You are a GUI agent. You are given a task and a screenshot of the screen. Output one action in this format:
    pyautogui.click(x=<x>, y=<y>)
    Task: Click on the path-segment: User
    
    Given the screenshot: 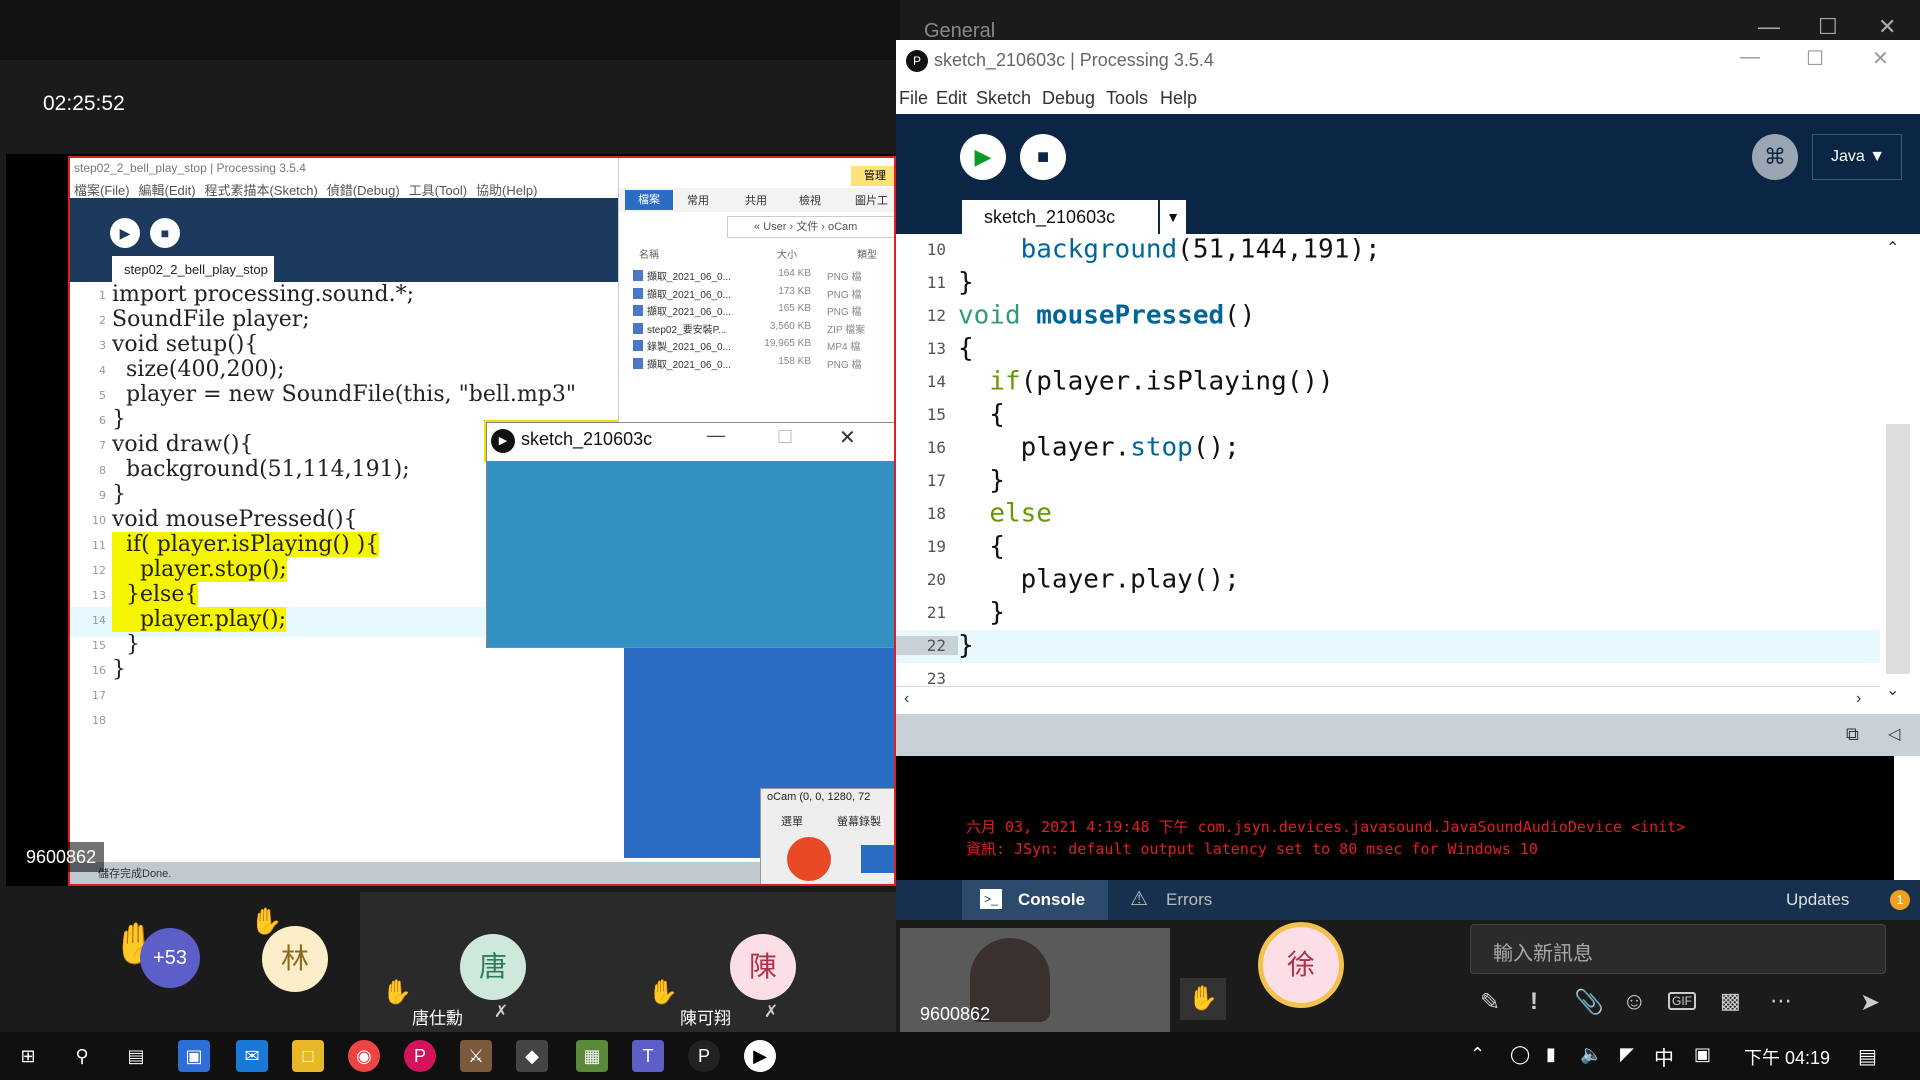 What is the action you would take?
    pyautogui.click(x=775, y=227)
    